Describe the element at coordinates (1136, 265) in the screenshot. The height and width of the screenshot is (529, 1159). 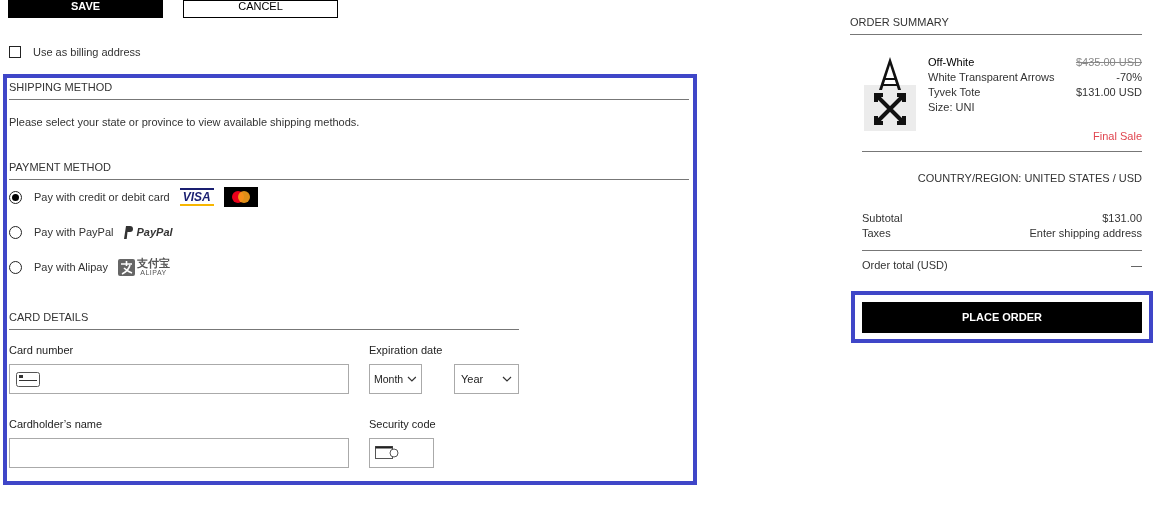
I see `total-value: —` at that location.